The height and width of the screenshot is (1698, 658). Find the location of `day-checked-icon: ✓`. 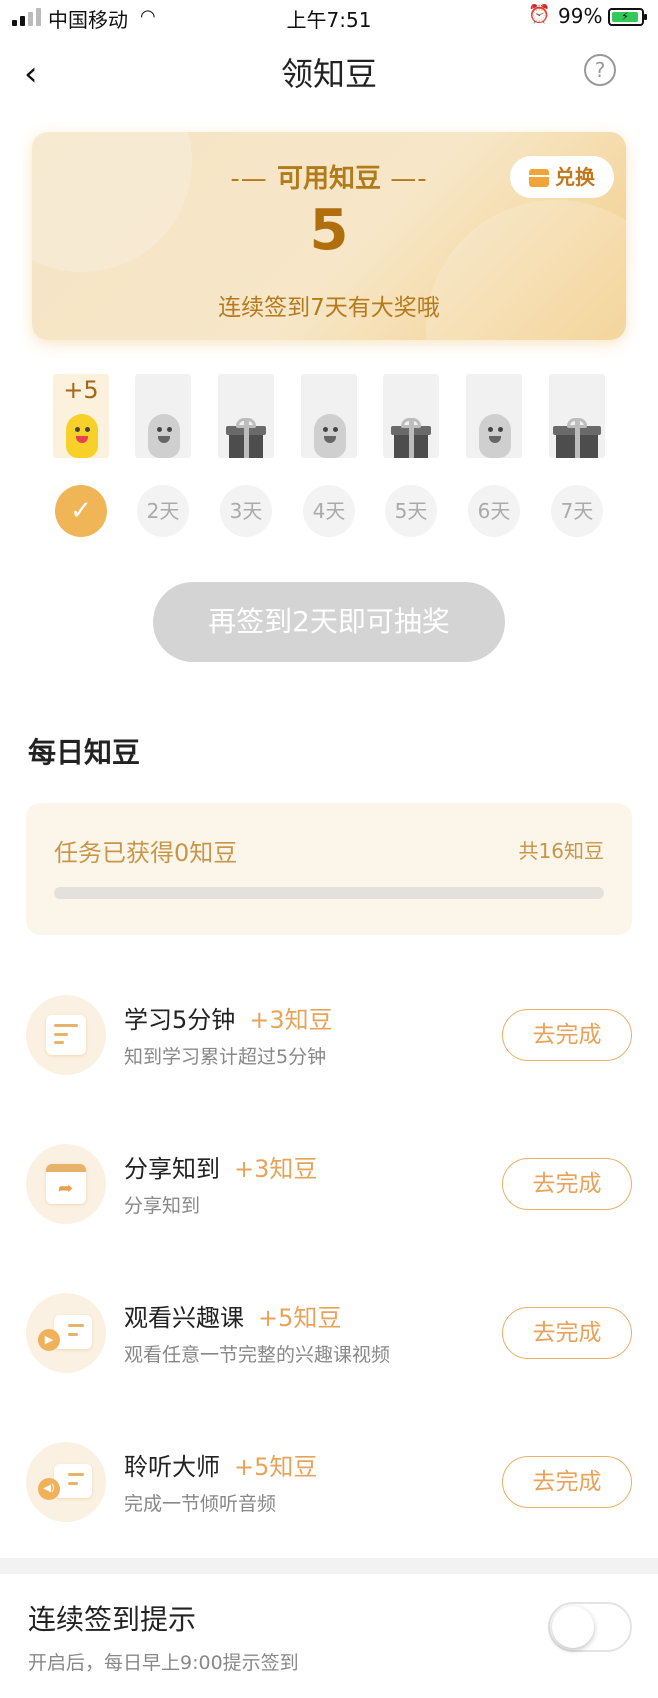

day-checked-icon: ✓ is located at coordinates (81, 511).